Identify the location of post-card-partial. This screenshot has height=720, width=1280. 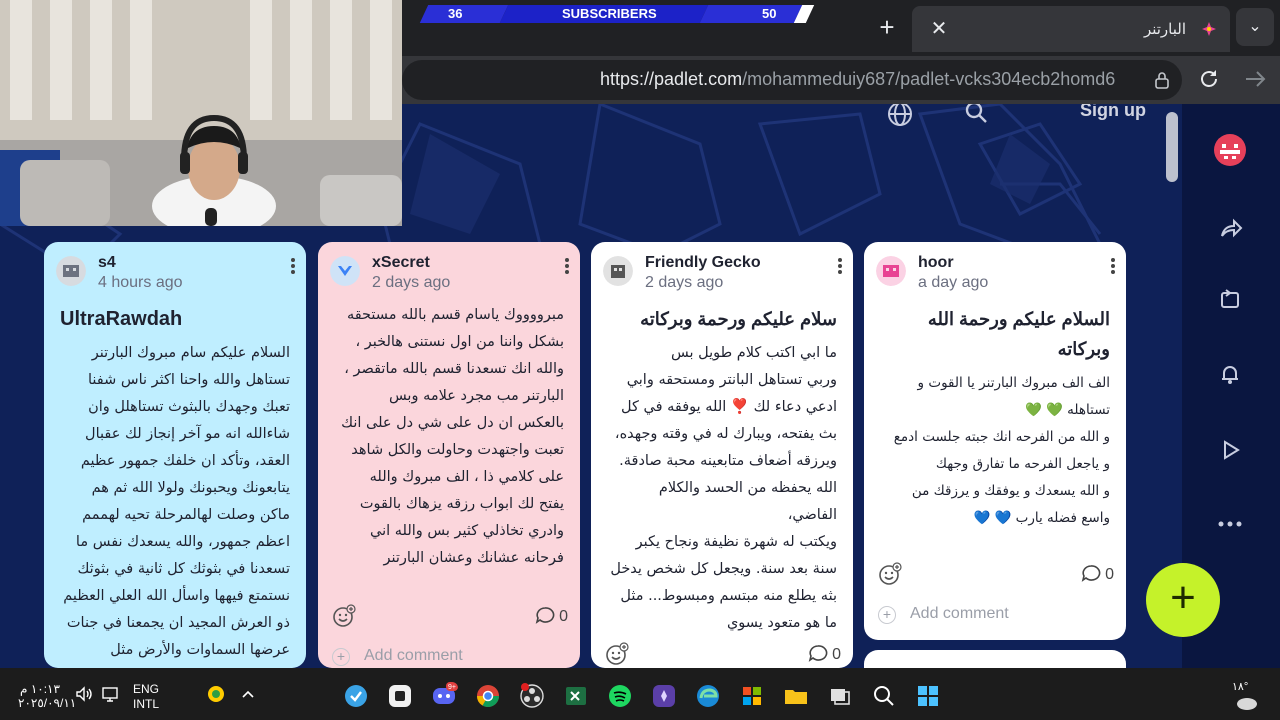
(995, 659).